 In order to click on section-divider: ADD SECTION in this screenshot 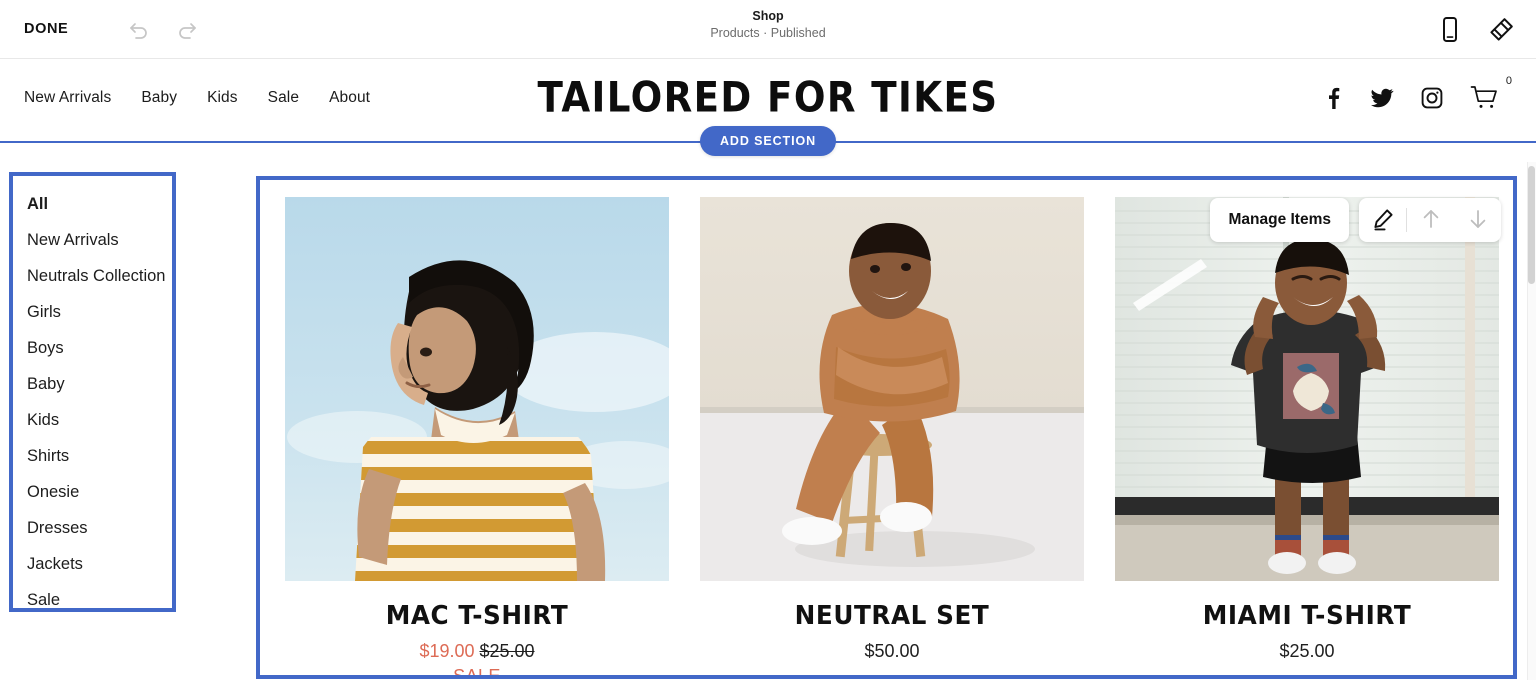, I will do `click(768, 144)`.